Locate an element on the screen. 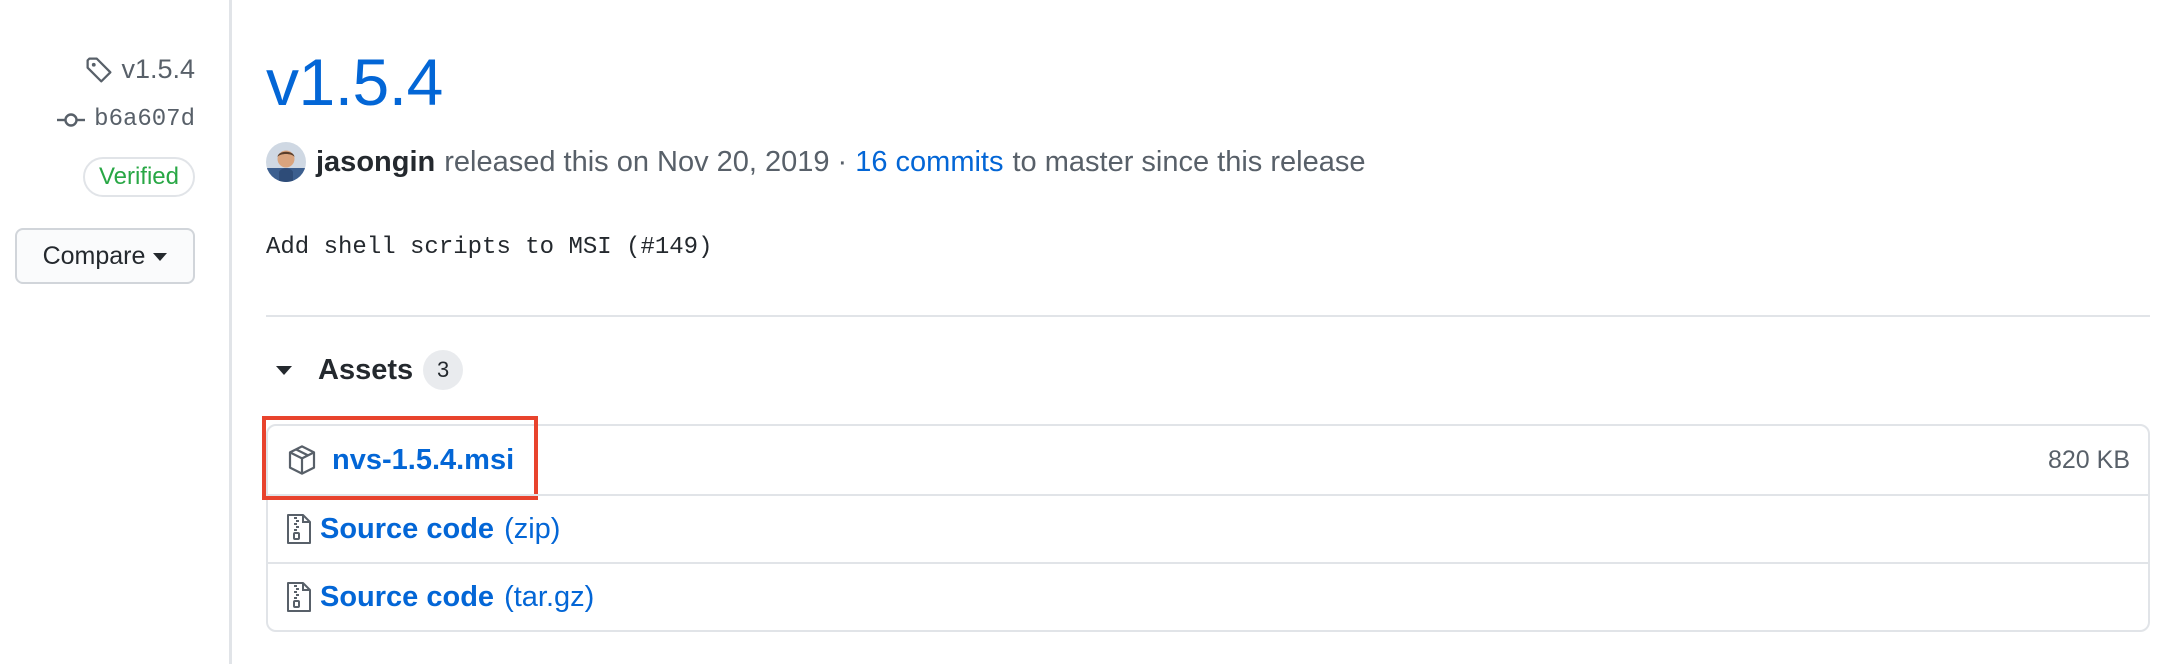 The image size is (2182, 664). compare-button: Compare is located at coordinates (105, 256).